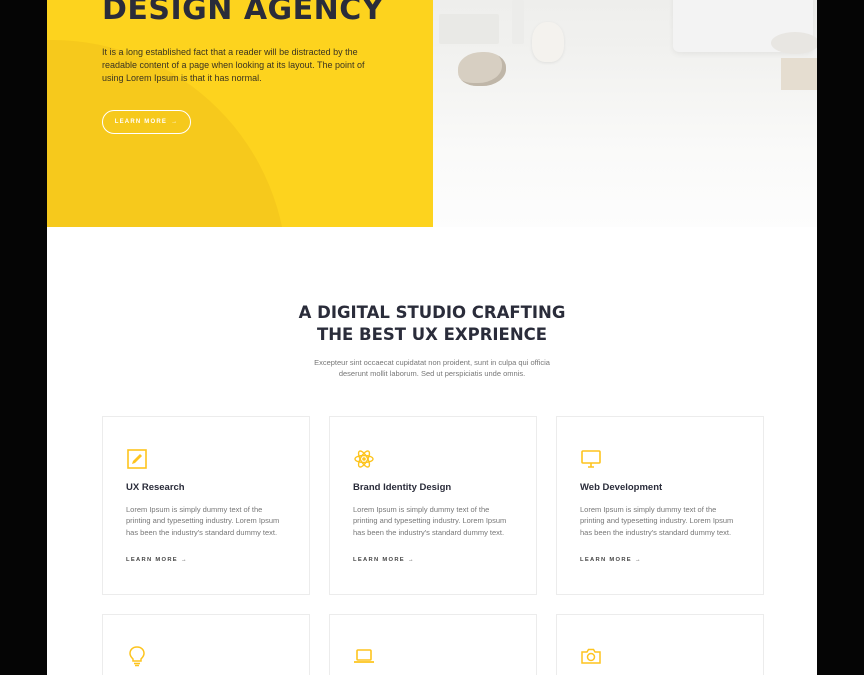 This screenshot has width=864, height=675. I want to click on candle, so click(518, 22).